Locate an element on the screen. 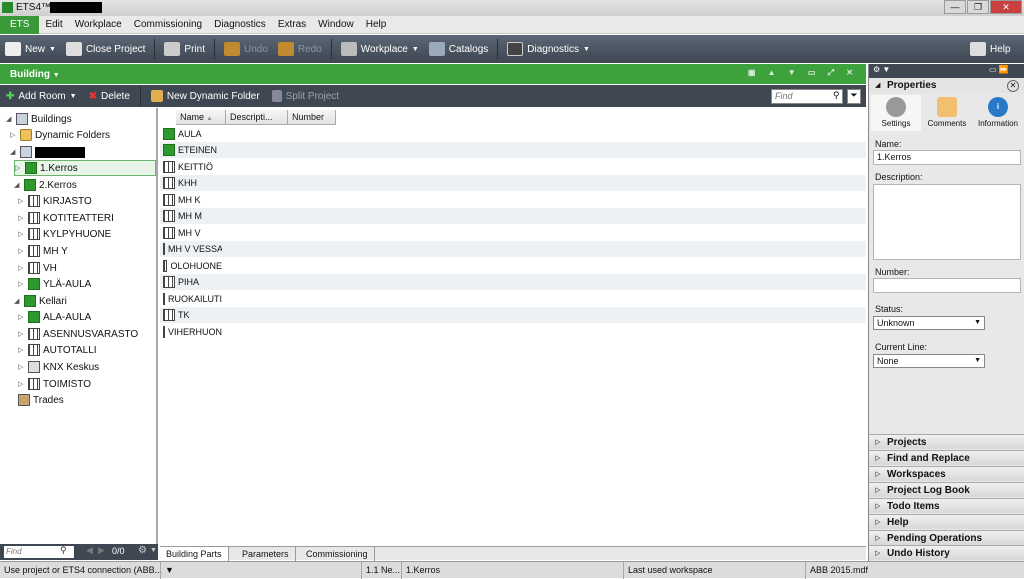 This screenshot has height=579, width=1024. chevron-down-icon: ▼ is located at coordinates (153, 550).